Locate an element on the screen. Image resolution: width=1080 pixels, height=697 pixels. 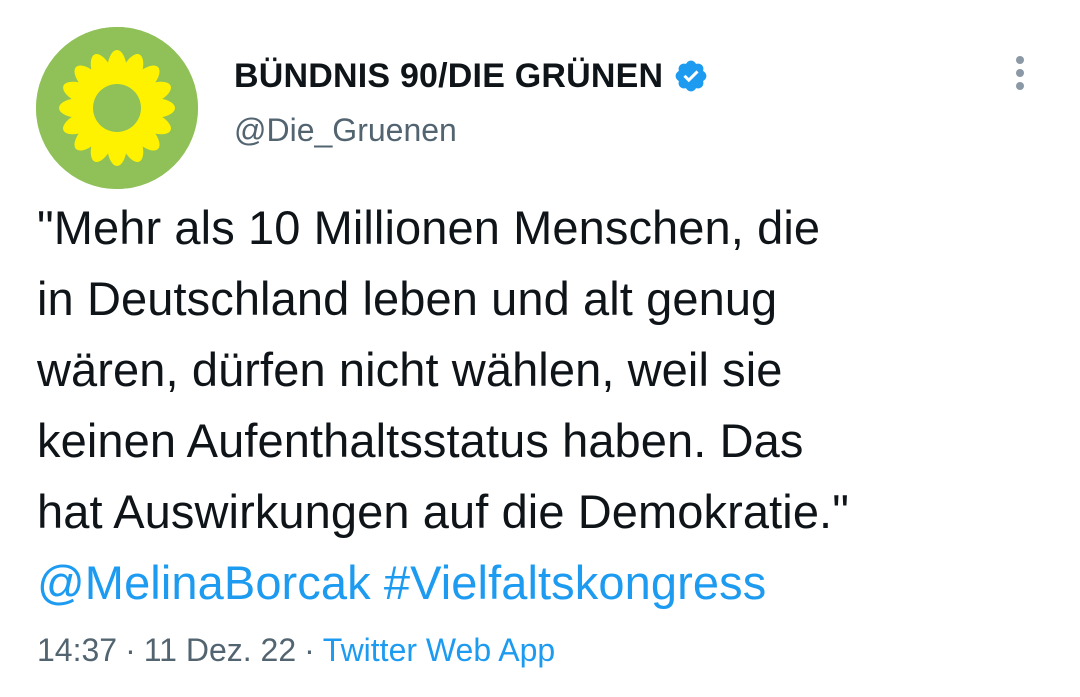
more-vertical-icon is located at coordinates (1020, 73).